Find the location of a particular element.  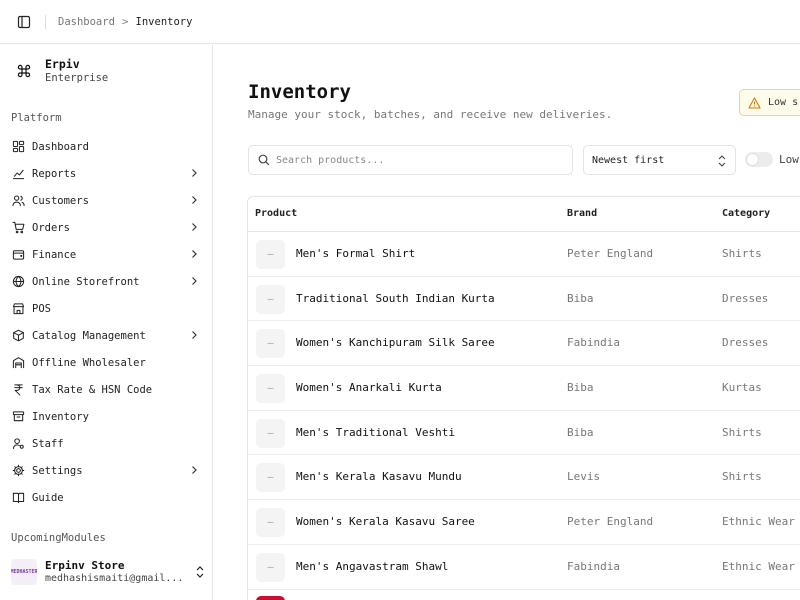

sidebar-item-label: Reports is located at coordinates (54, 173).